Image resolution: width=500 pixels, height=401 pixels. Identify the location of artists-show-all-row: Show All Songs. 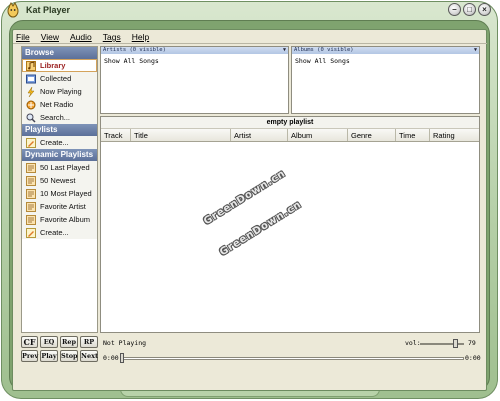
(194, 59).